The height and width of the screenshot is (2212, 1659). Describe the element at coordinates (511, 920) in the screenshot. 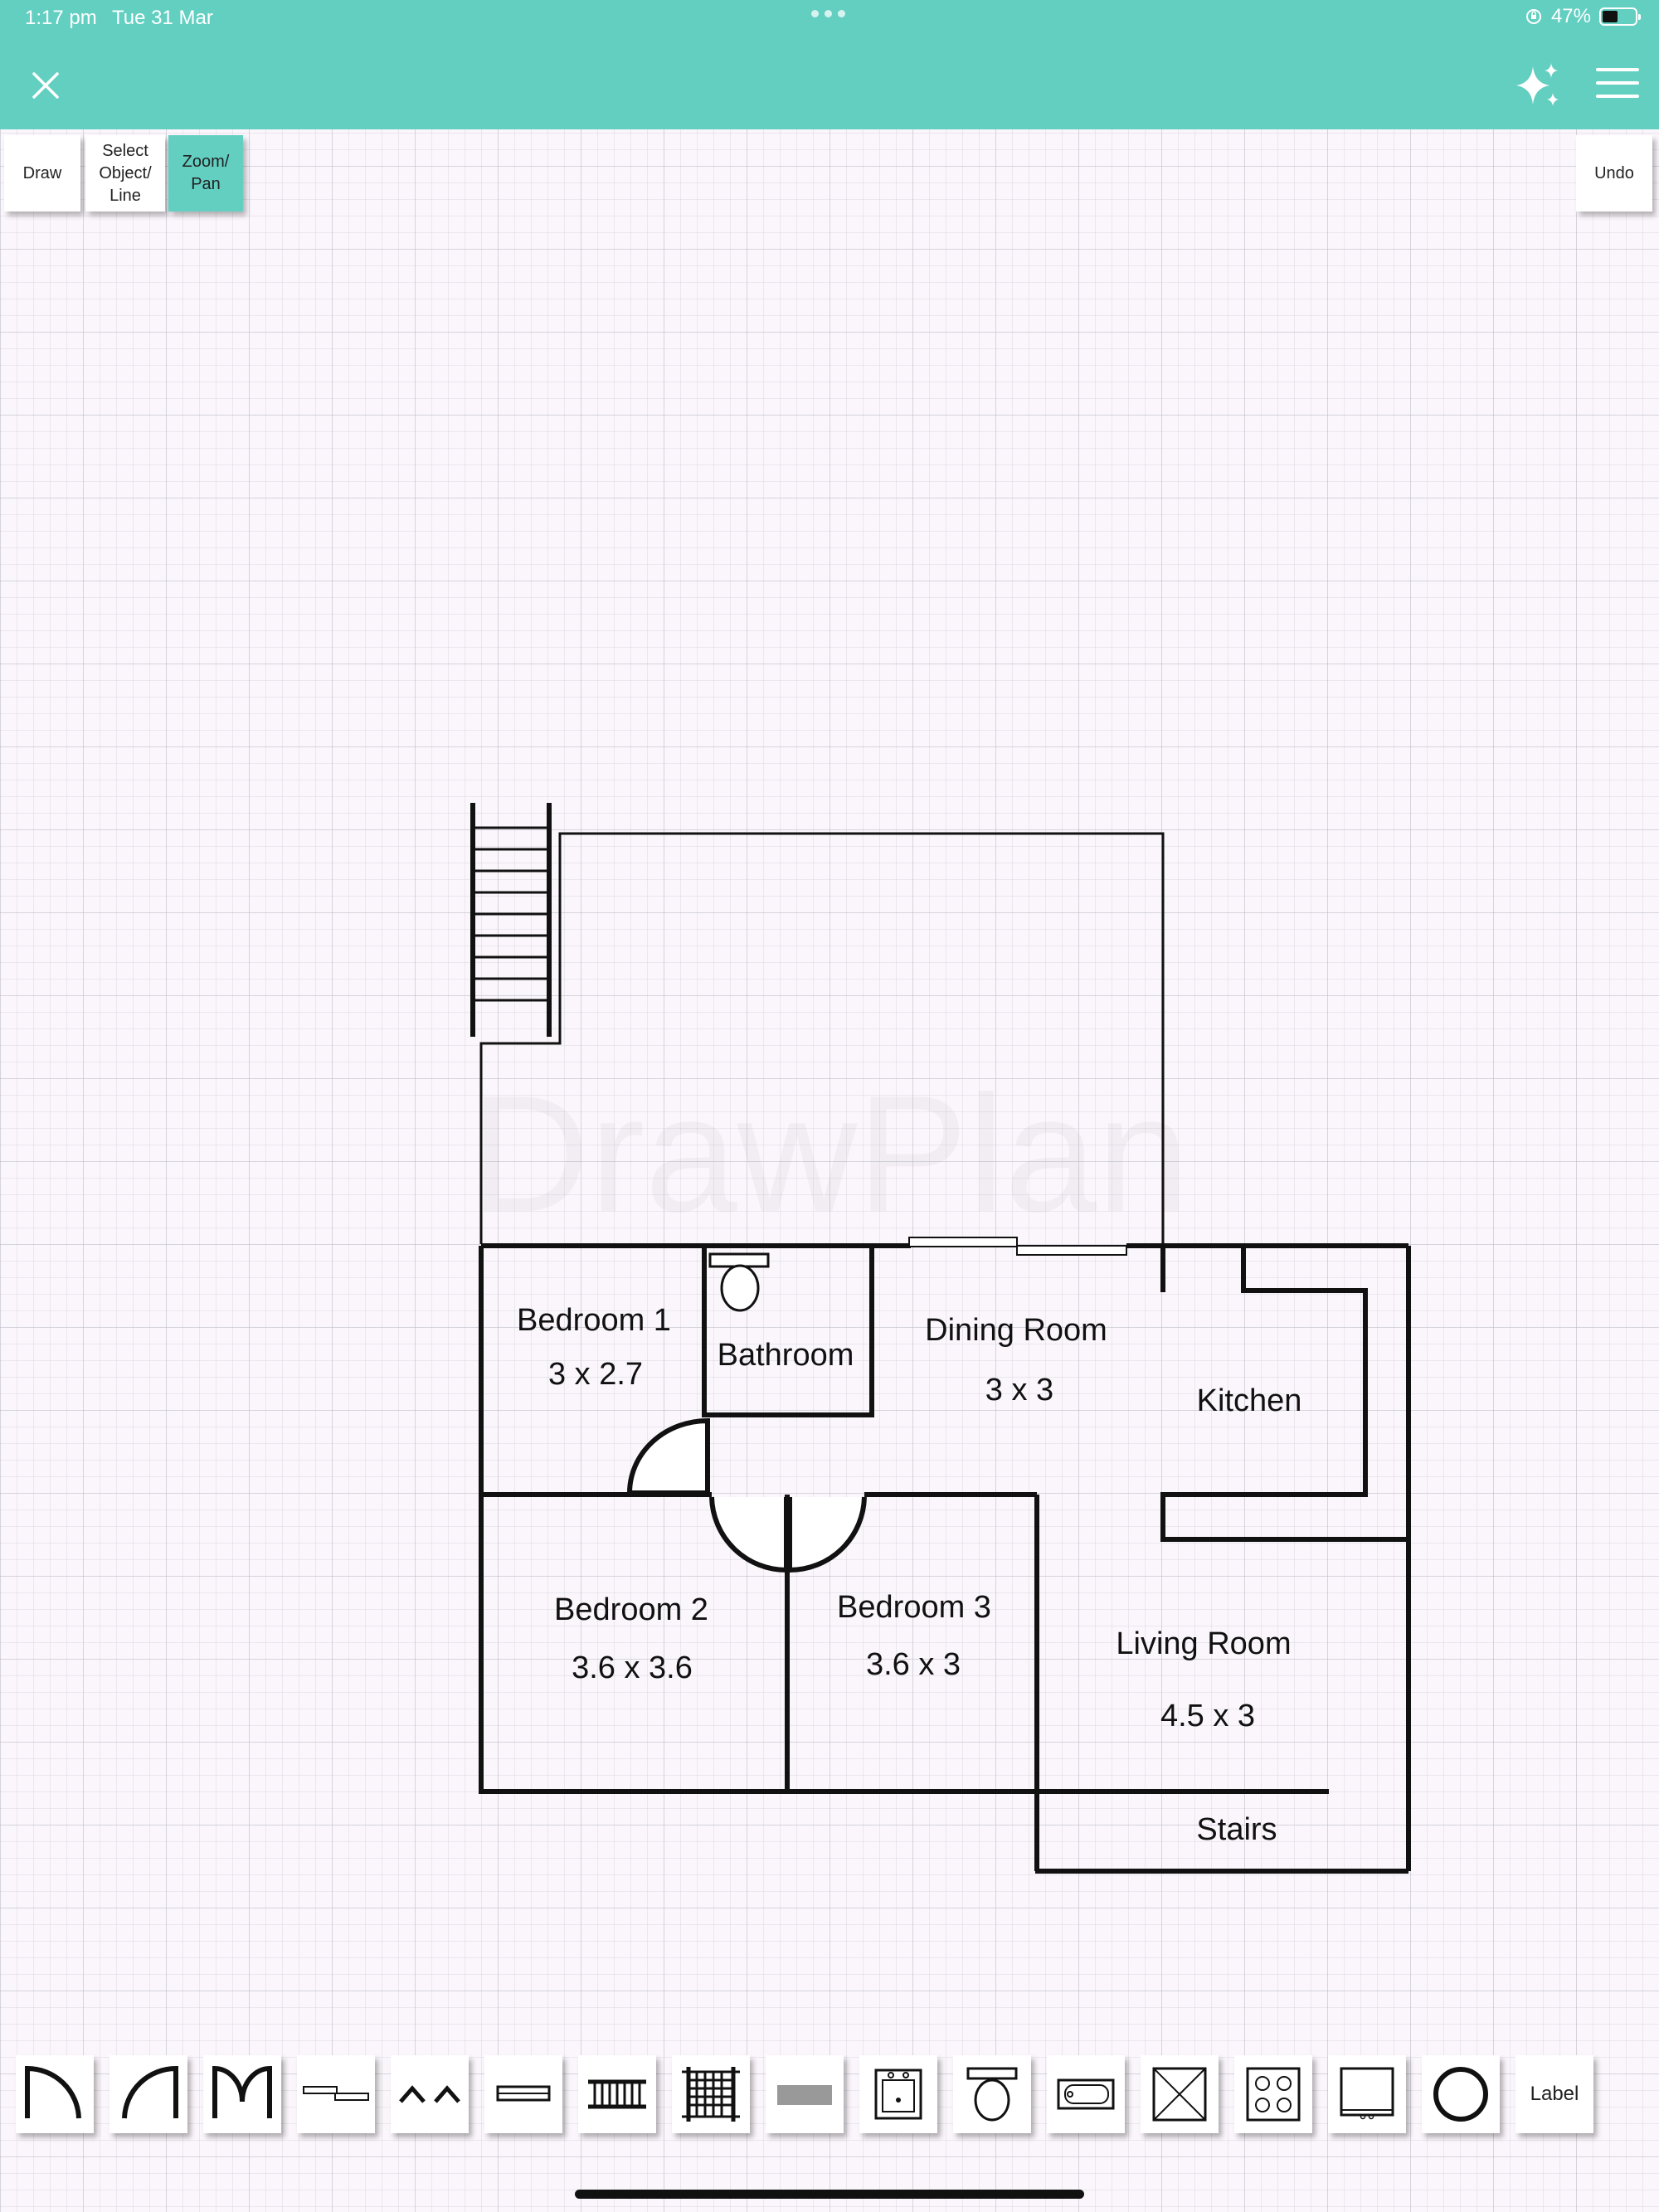

I see `upper-stairs` at that location.